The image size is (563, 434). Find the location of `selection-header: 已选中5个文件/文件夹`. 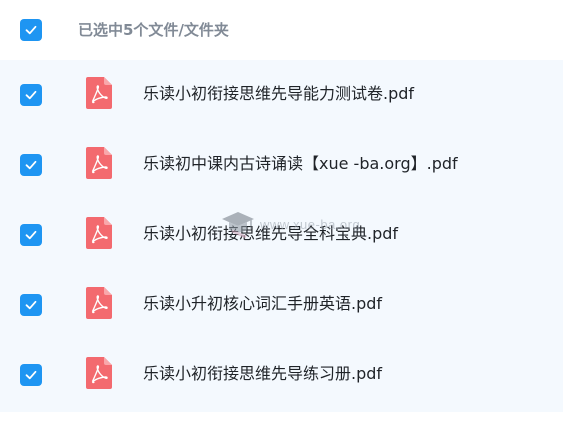

selection-header: 已选中5个文件/文件夹 is located at coordinates (281, 30).